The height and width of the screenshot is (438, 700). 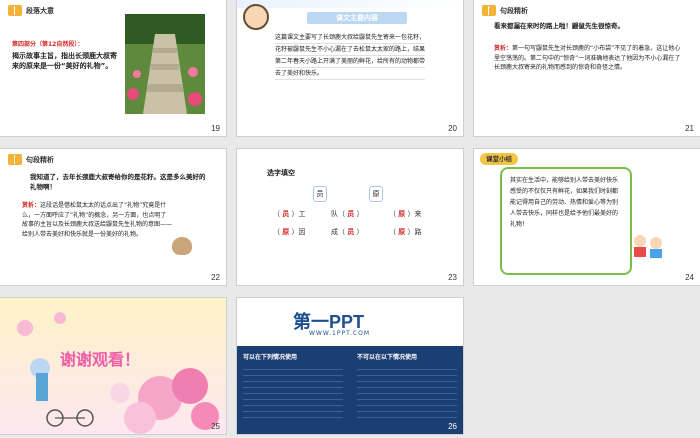 What do you see at coordinates (289, 214) in the screenshot?
I see `fill-item: （ 员 ）工` at bounding box center [289, 214].